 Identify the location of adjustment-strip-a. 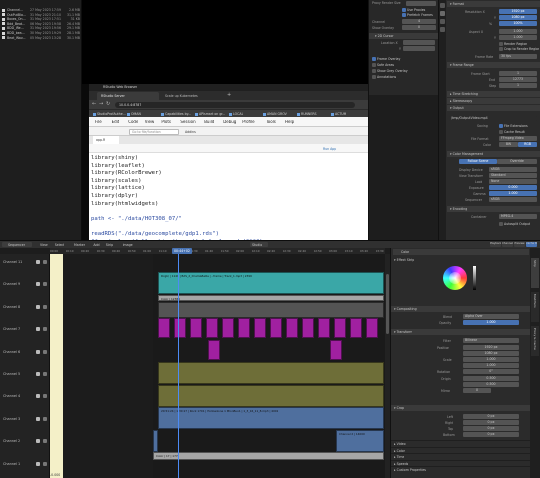
(271, 373).